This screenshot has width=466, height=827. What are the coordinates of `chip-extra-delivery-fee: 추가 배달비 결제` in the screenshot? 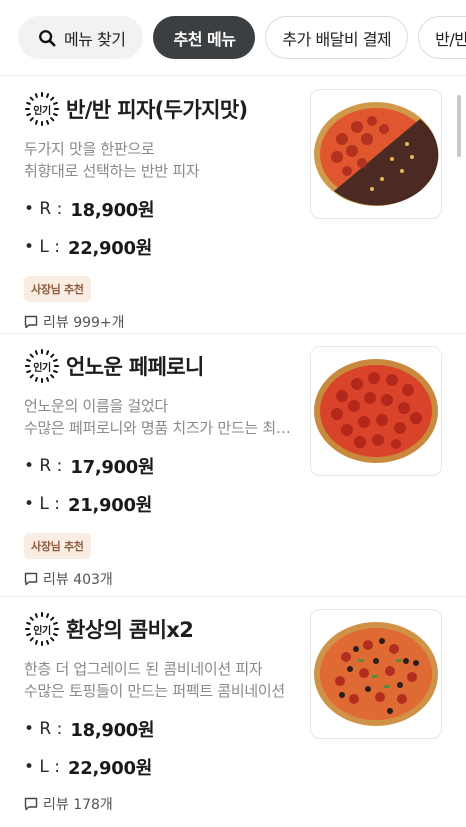 It's located at (337, 37).